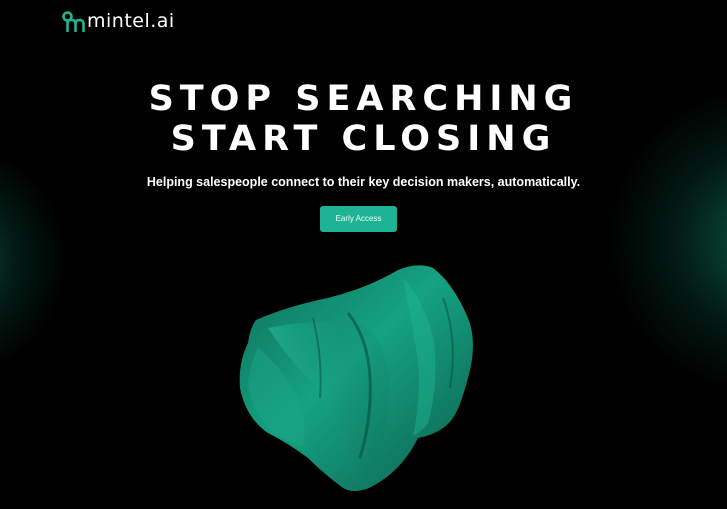 Image resolution: width=727 pixels, height=509 pixels. Describe the element at coordinates (73, 21) in the screenshot. I see `mintel-logo-icon` at that location.